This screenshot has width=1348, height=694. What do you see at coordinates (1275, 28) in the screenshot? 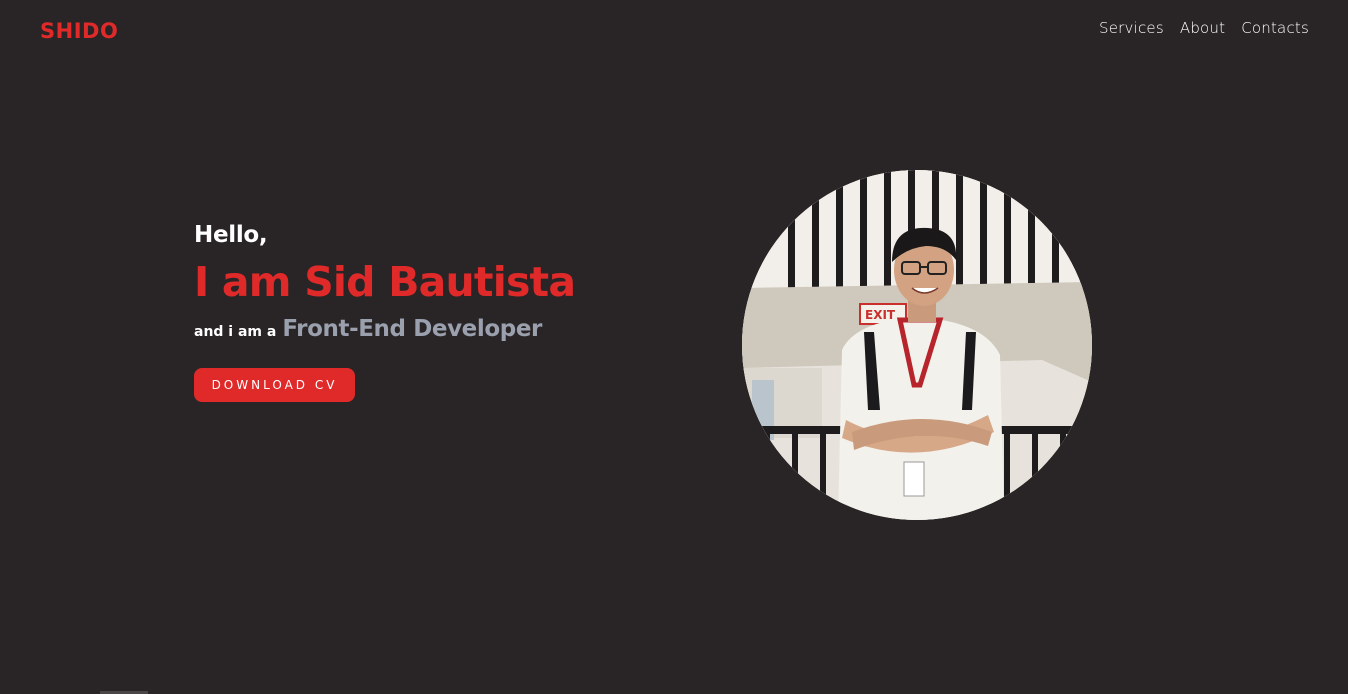
I see `nav-contacts: Contacts` at bounding box center [1275, 28].